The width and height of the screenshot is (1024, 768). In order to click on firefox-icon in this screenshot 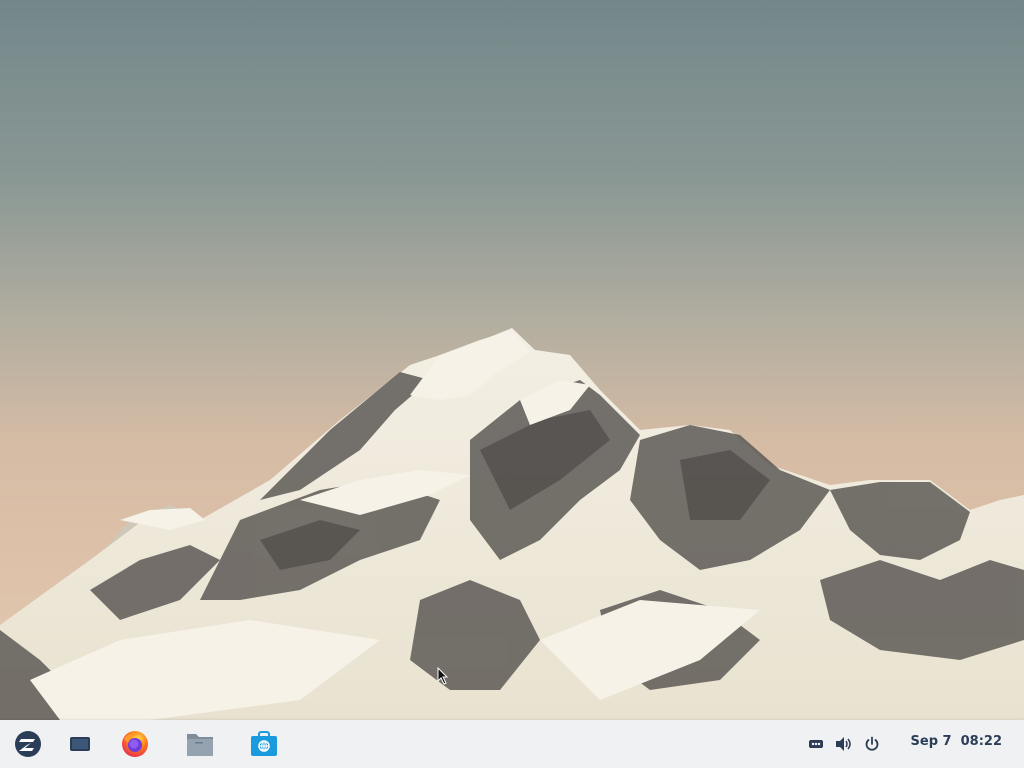, I will do `click(135, 744)`.